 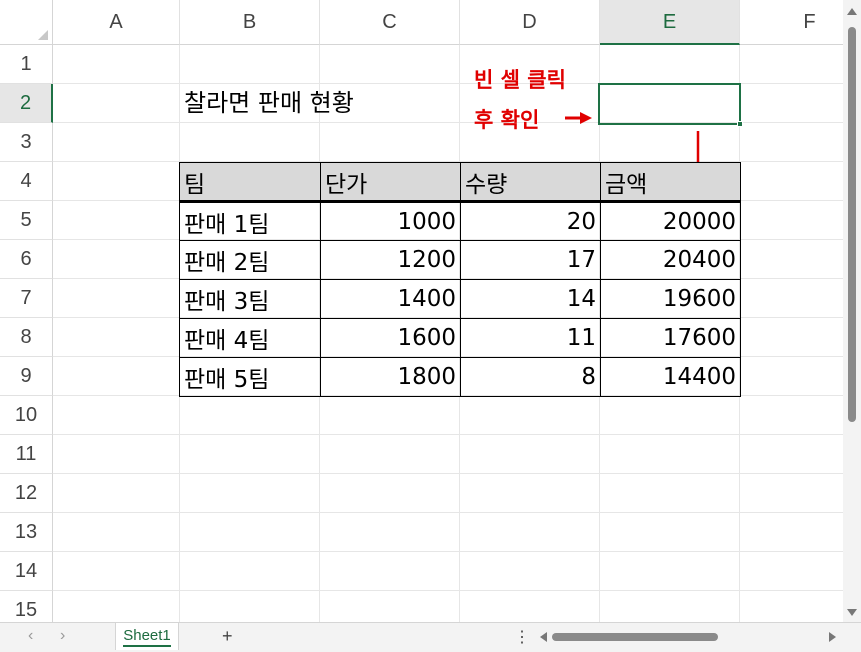 I want to click on unit-price-cell: 1600, so click(x=390, y=338).